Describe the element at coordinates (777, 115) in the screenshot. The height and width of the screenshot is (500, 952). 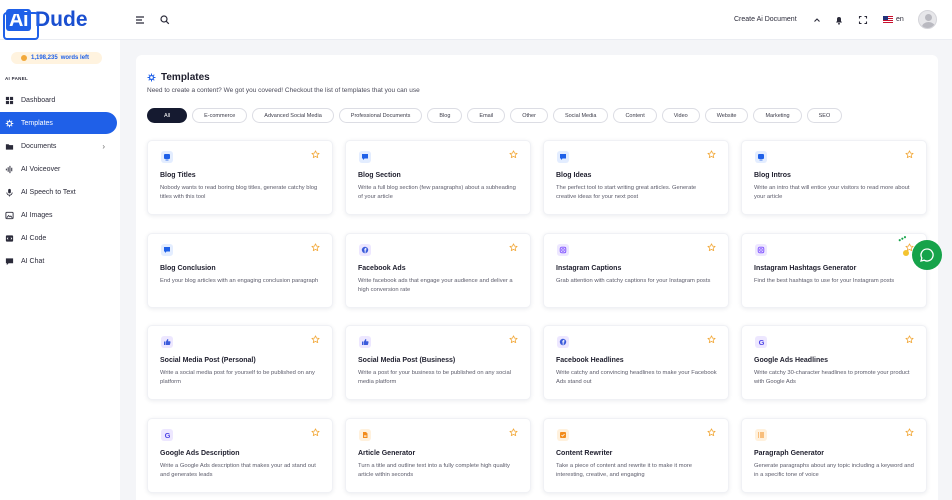
I see `filter-chip: Marketing` at that location.